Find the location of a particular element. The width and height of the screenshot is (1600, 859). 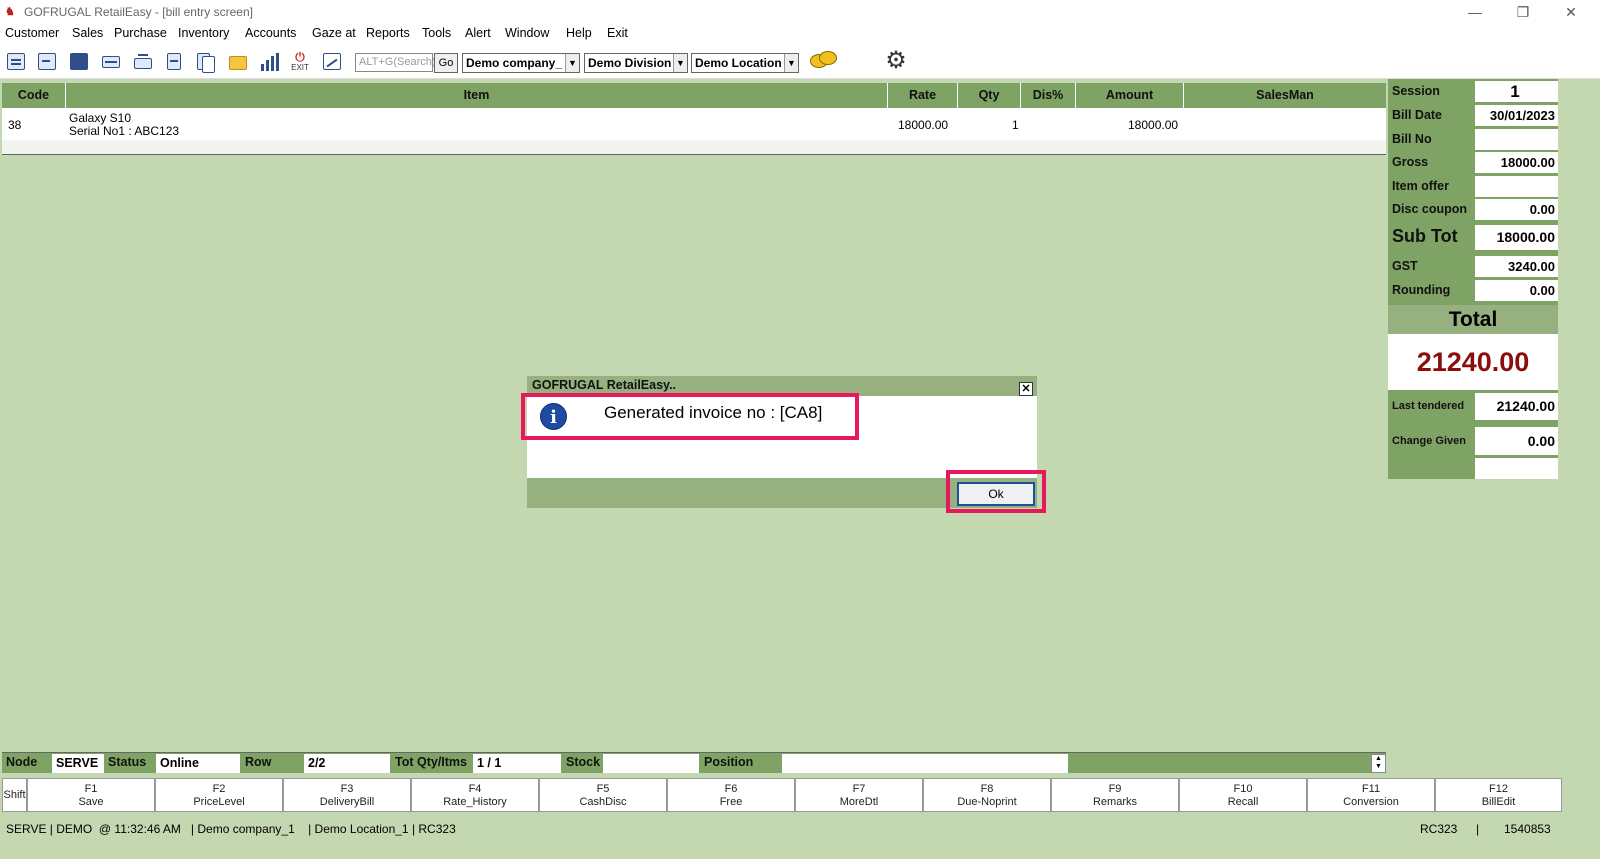

row-amount: 18000.00 is located at coordinates (1153, 125).